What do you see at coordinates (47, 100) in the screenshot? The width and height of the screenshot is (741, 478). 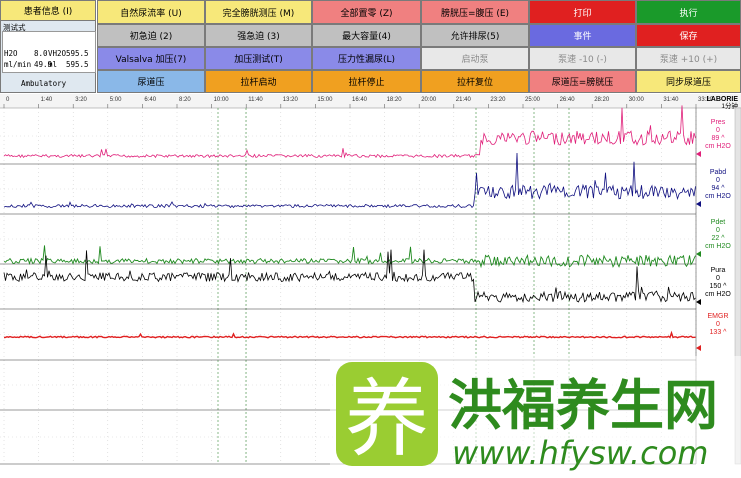 I see `timeline-tick-label: 1:40` at bounding box center [47, 100].